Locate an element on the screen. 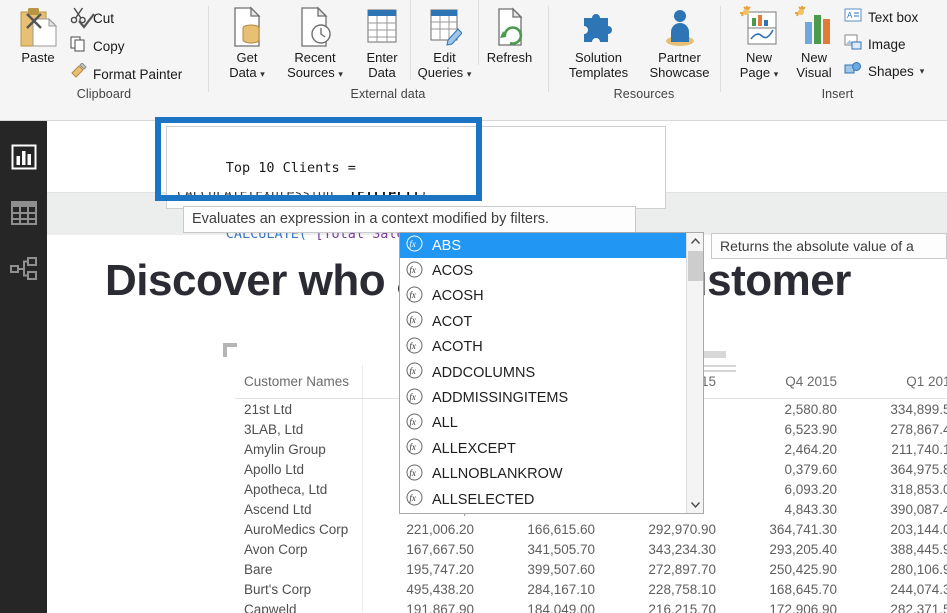  list-item: fx ALLSELECTED is located at coordinates (544, 499).